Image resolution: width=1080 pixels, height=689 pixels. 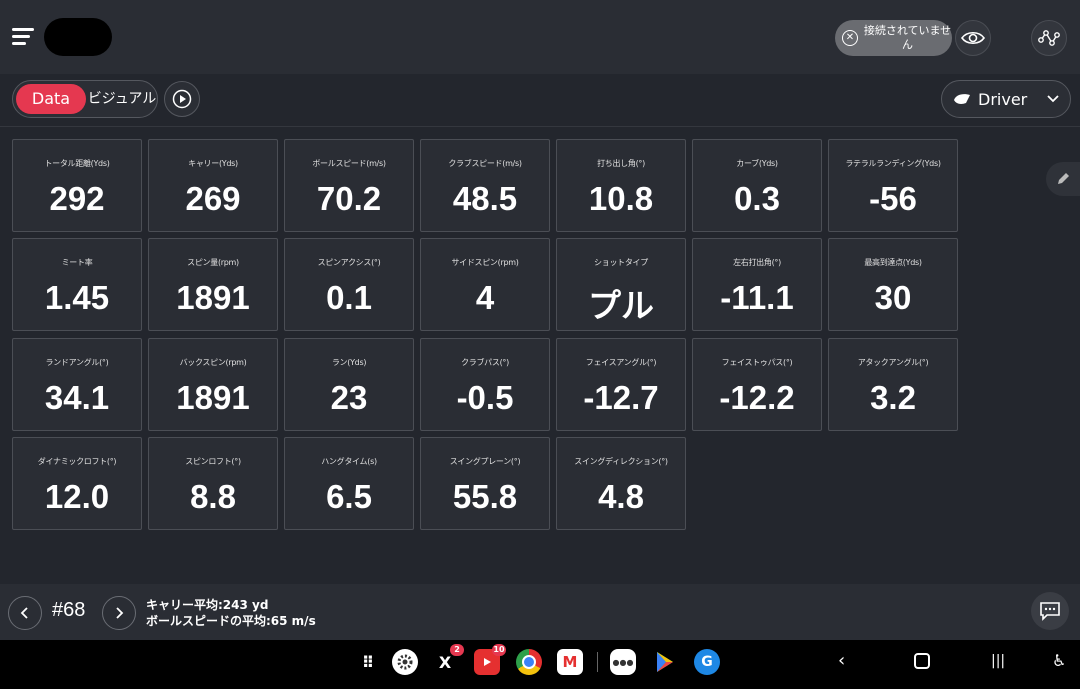 I want to click on metric-card: スイングディレクション(°) 4.8, so click(x=621, y=483).